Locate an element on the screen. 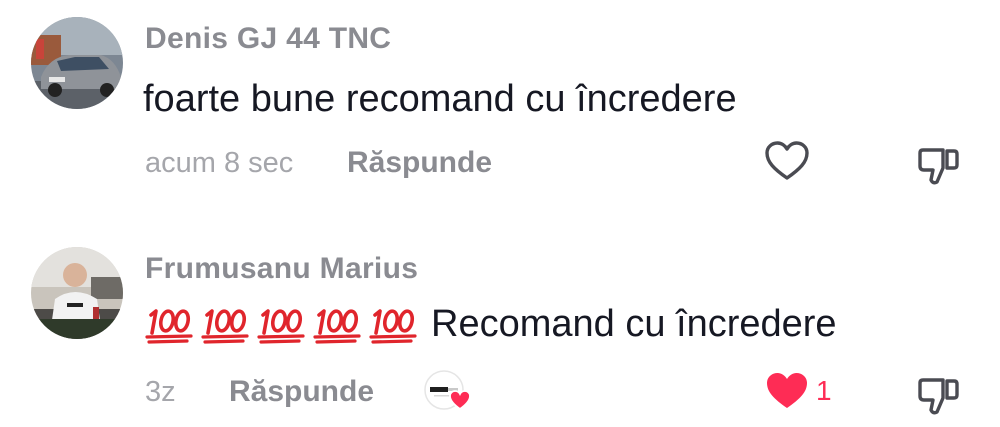 Image resolution: width=1000 pixels, height=427 pixels. heart-icon is located at coordinates (460, 400).